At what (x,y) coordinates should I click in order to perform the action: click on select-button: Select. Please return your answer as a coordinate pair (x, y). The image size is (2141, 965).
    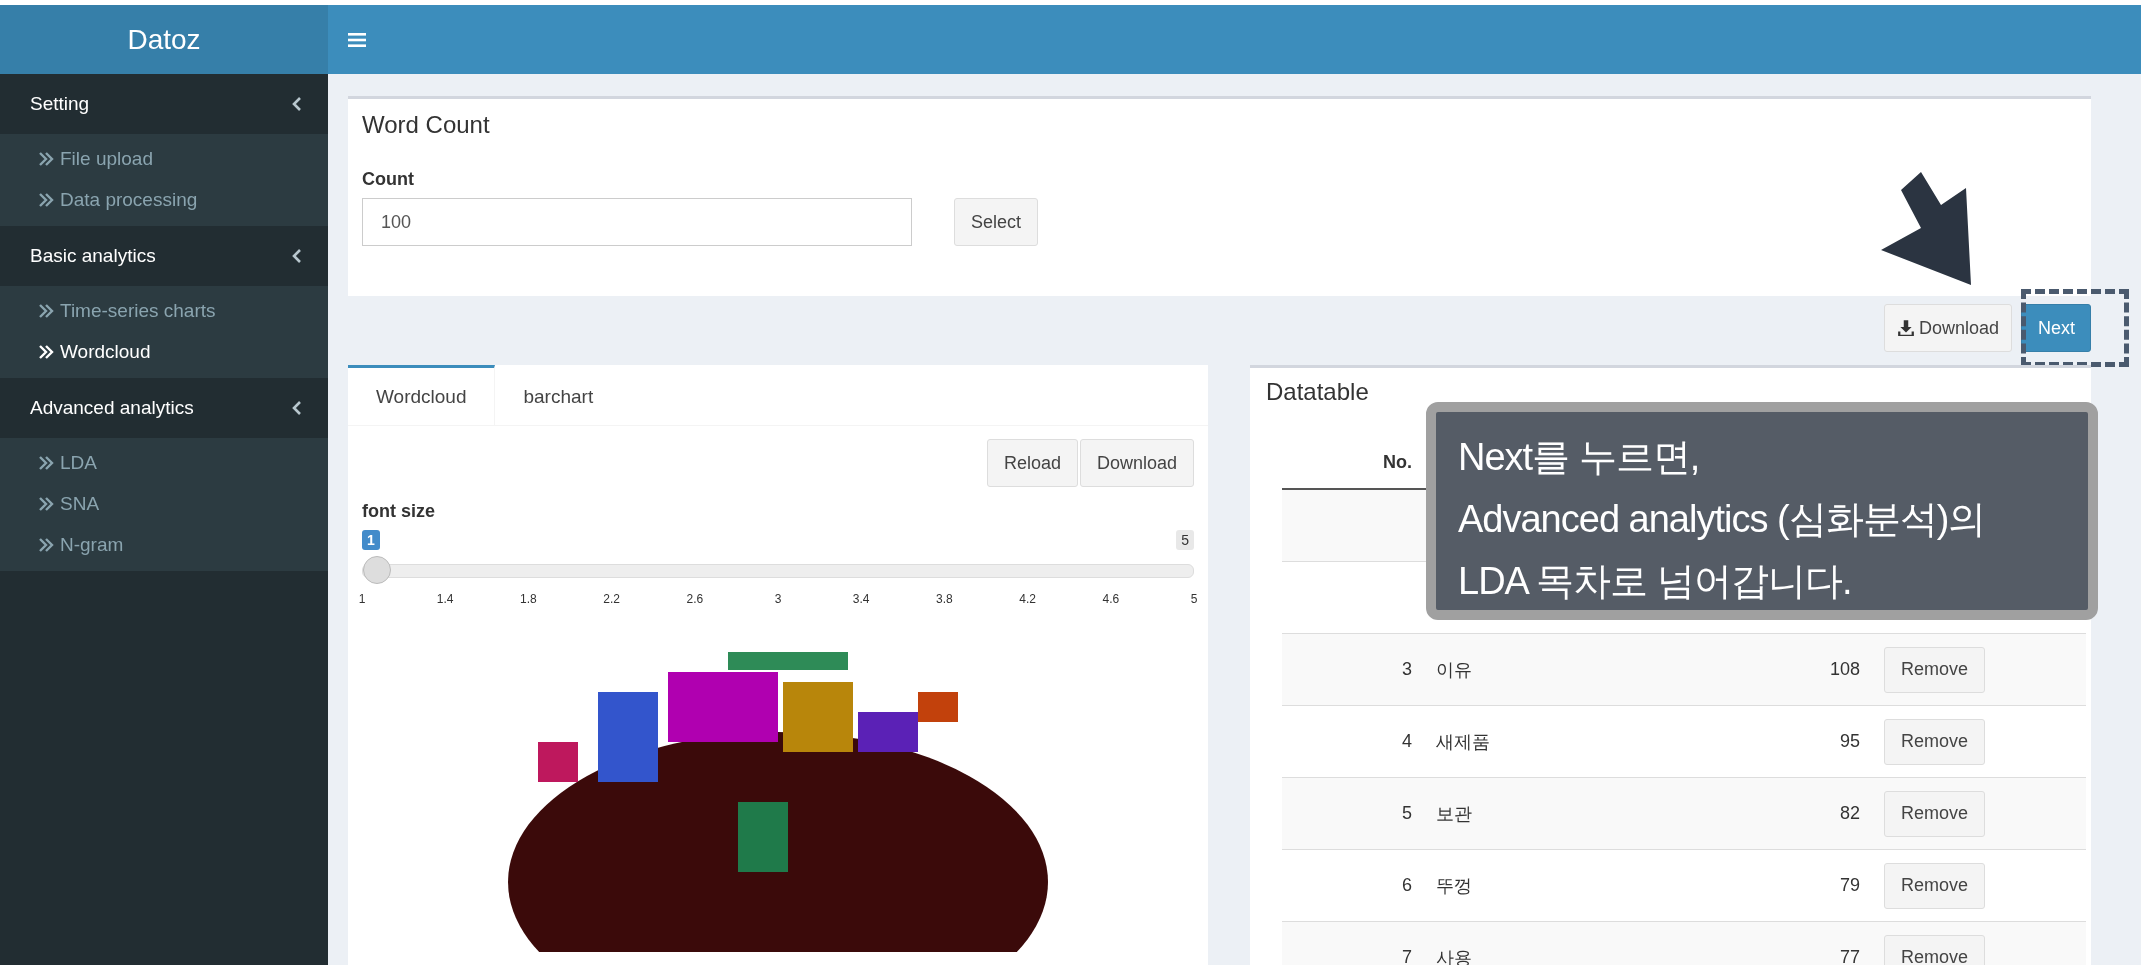
    Looking at the image, I should click on (996, 222).